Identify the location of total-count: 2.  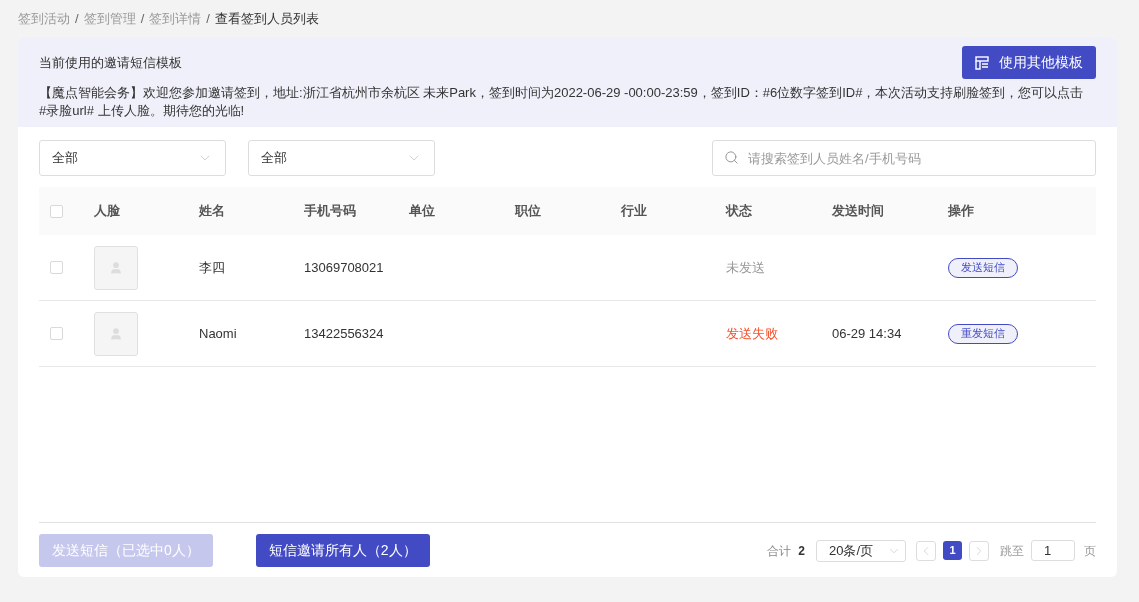
(801, 551).